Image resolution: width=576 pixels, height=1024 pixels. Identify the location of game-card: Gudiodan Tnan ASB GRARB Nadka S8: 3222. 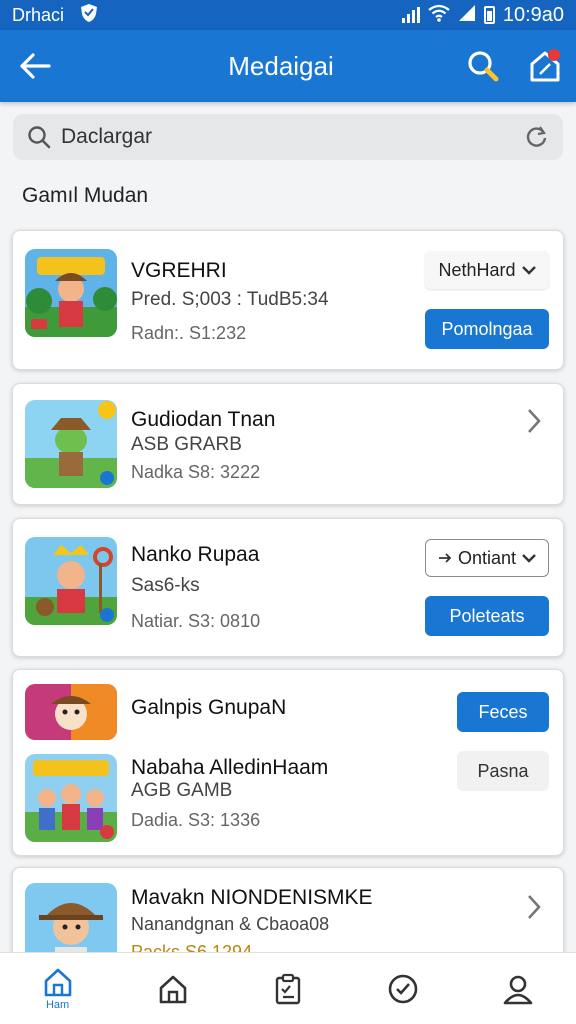
(288, 444).